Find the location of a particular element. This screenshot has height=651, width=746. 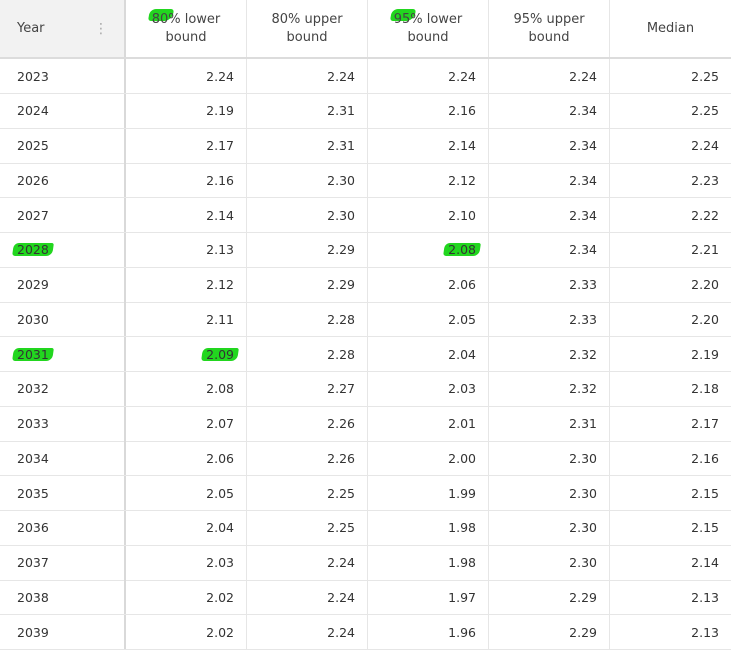

value-cell: 2.21 is located at coordinates (670, 250).